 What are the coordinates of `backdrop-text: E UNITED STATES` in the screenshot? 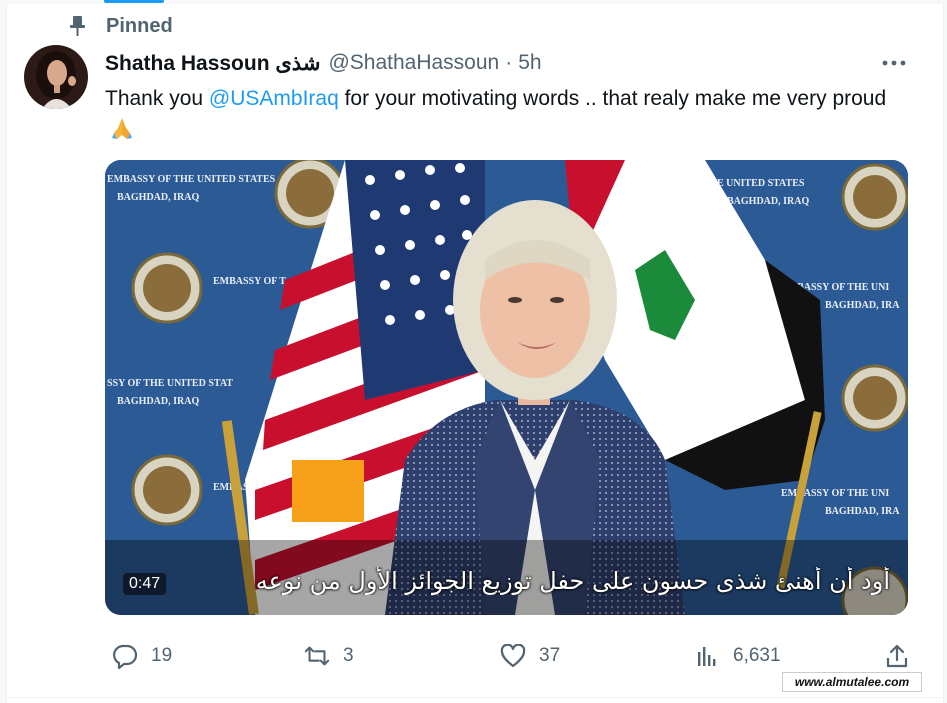 It's located at (761, 183).